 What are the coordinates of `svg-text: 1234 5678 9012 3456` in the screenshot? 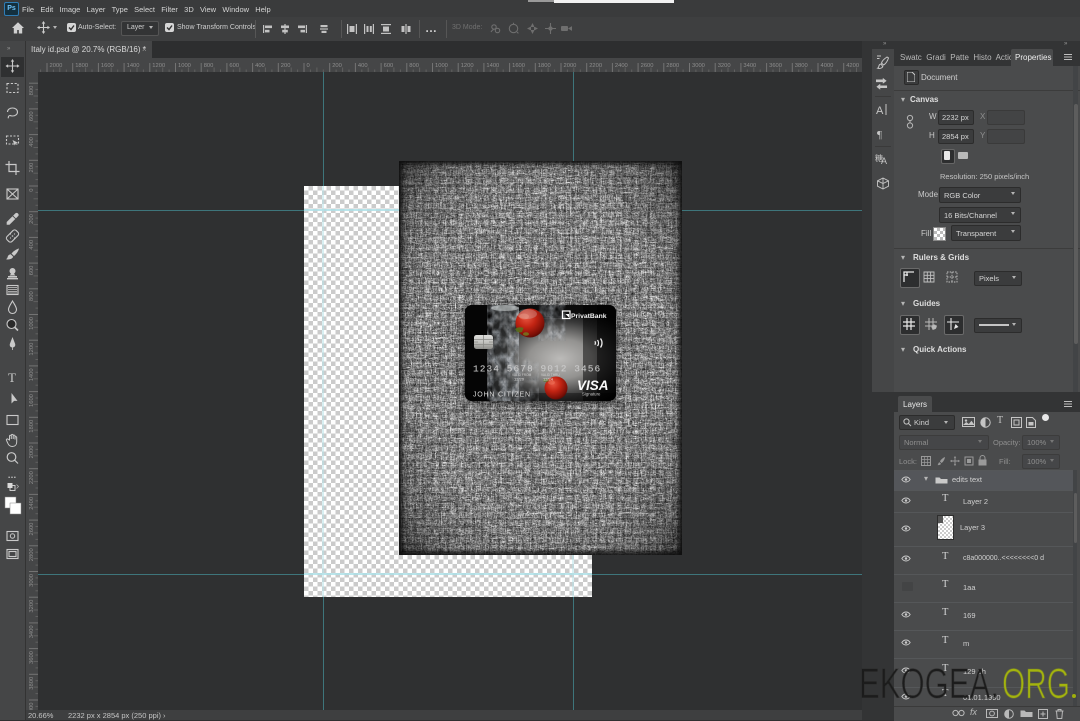 It's located at (537, 368).